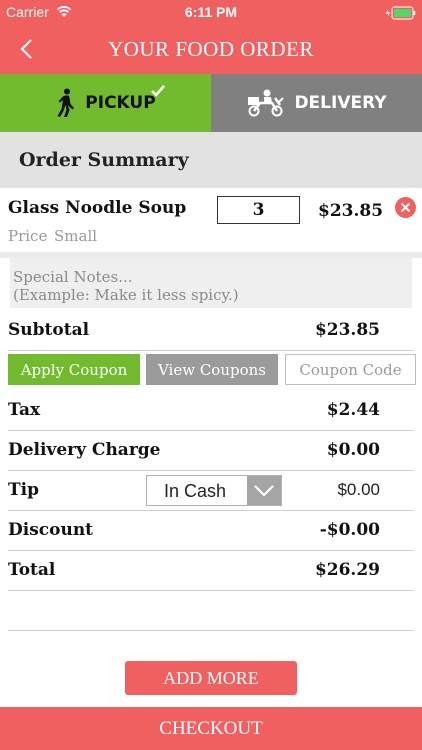 The height and width of the screenshot is (750, 422). Describe the element at coordinates (211, 531) in the screenshot. I see `discount-row: Discount -$0.00` at that location.